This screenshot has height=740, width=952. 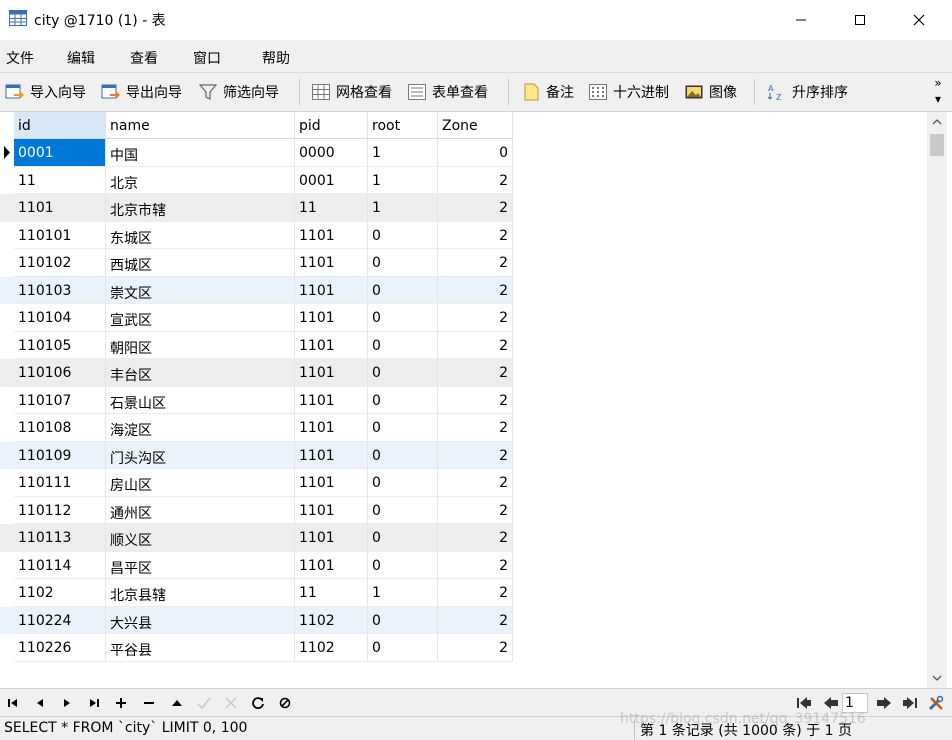 What do you see at coordinates (200, 208) in the screenshot?
I see `cell-name: 北京市辖` at bounding box center [200, 208].